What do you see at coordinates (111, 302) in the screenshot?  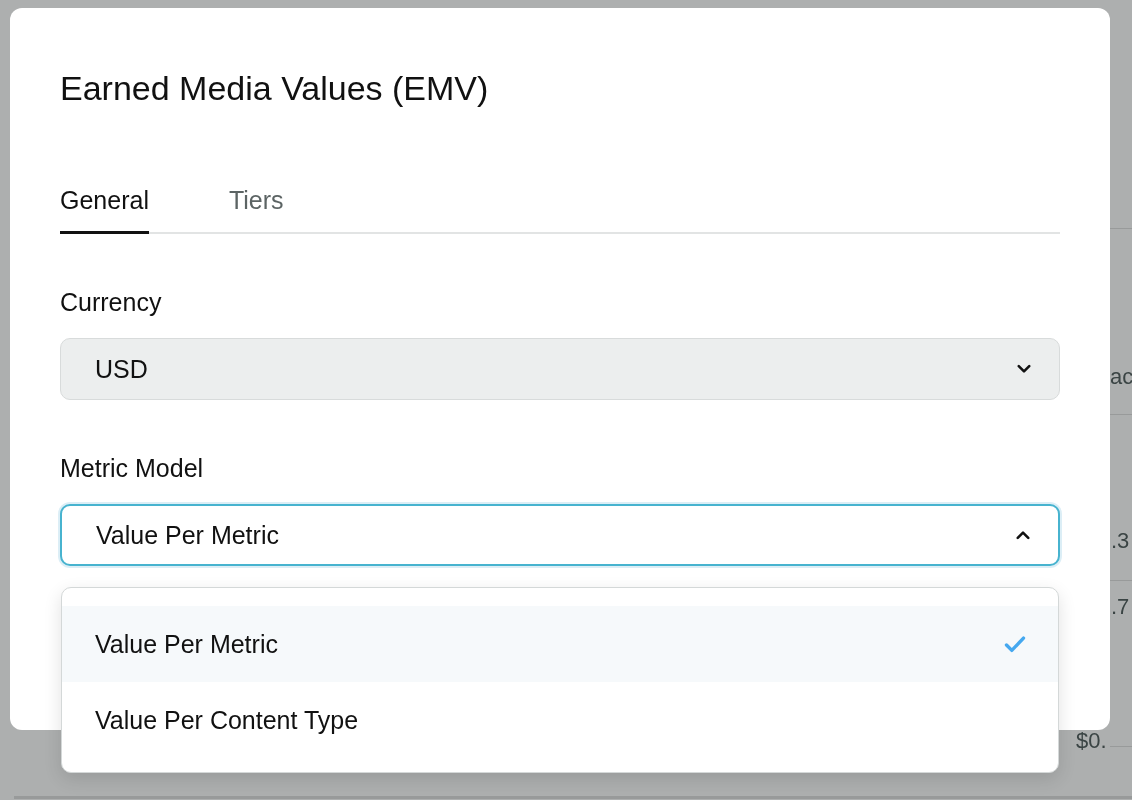 I see `field-label: Currency` at bounding box center [111, 302].